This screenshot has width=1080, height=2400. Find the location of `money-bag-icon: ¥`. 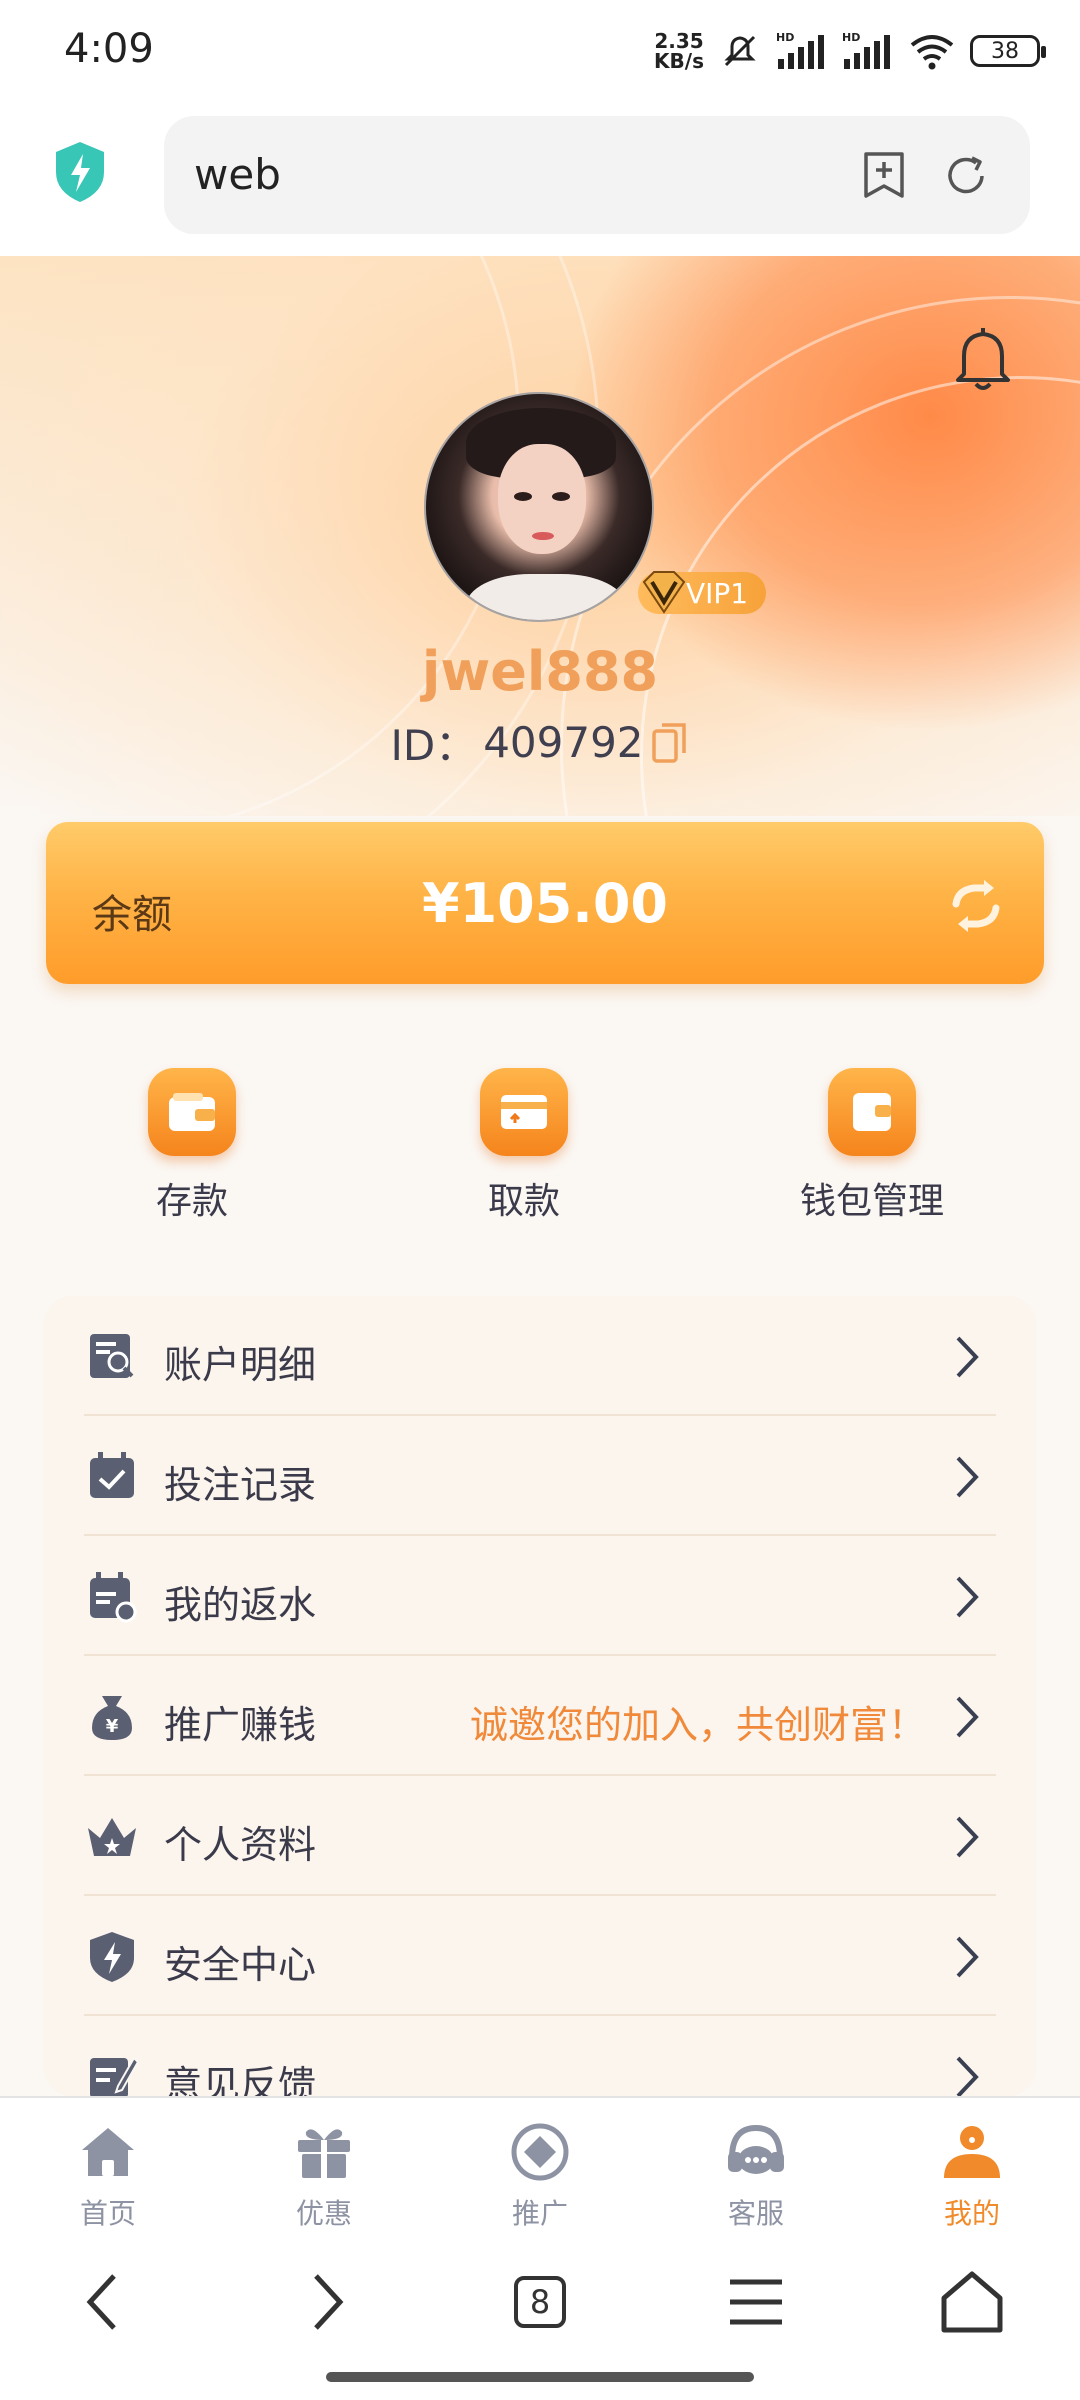

money-bag-icon: ¥ is located at coordinates (112, 1718).